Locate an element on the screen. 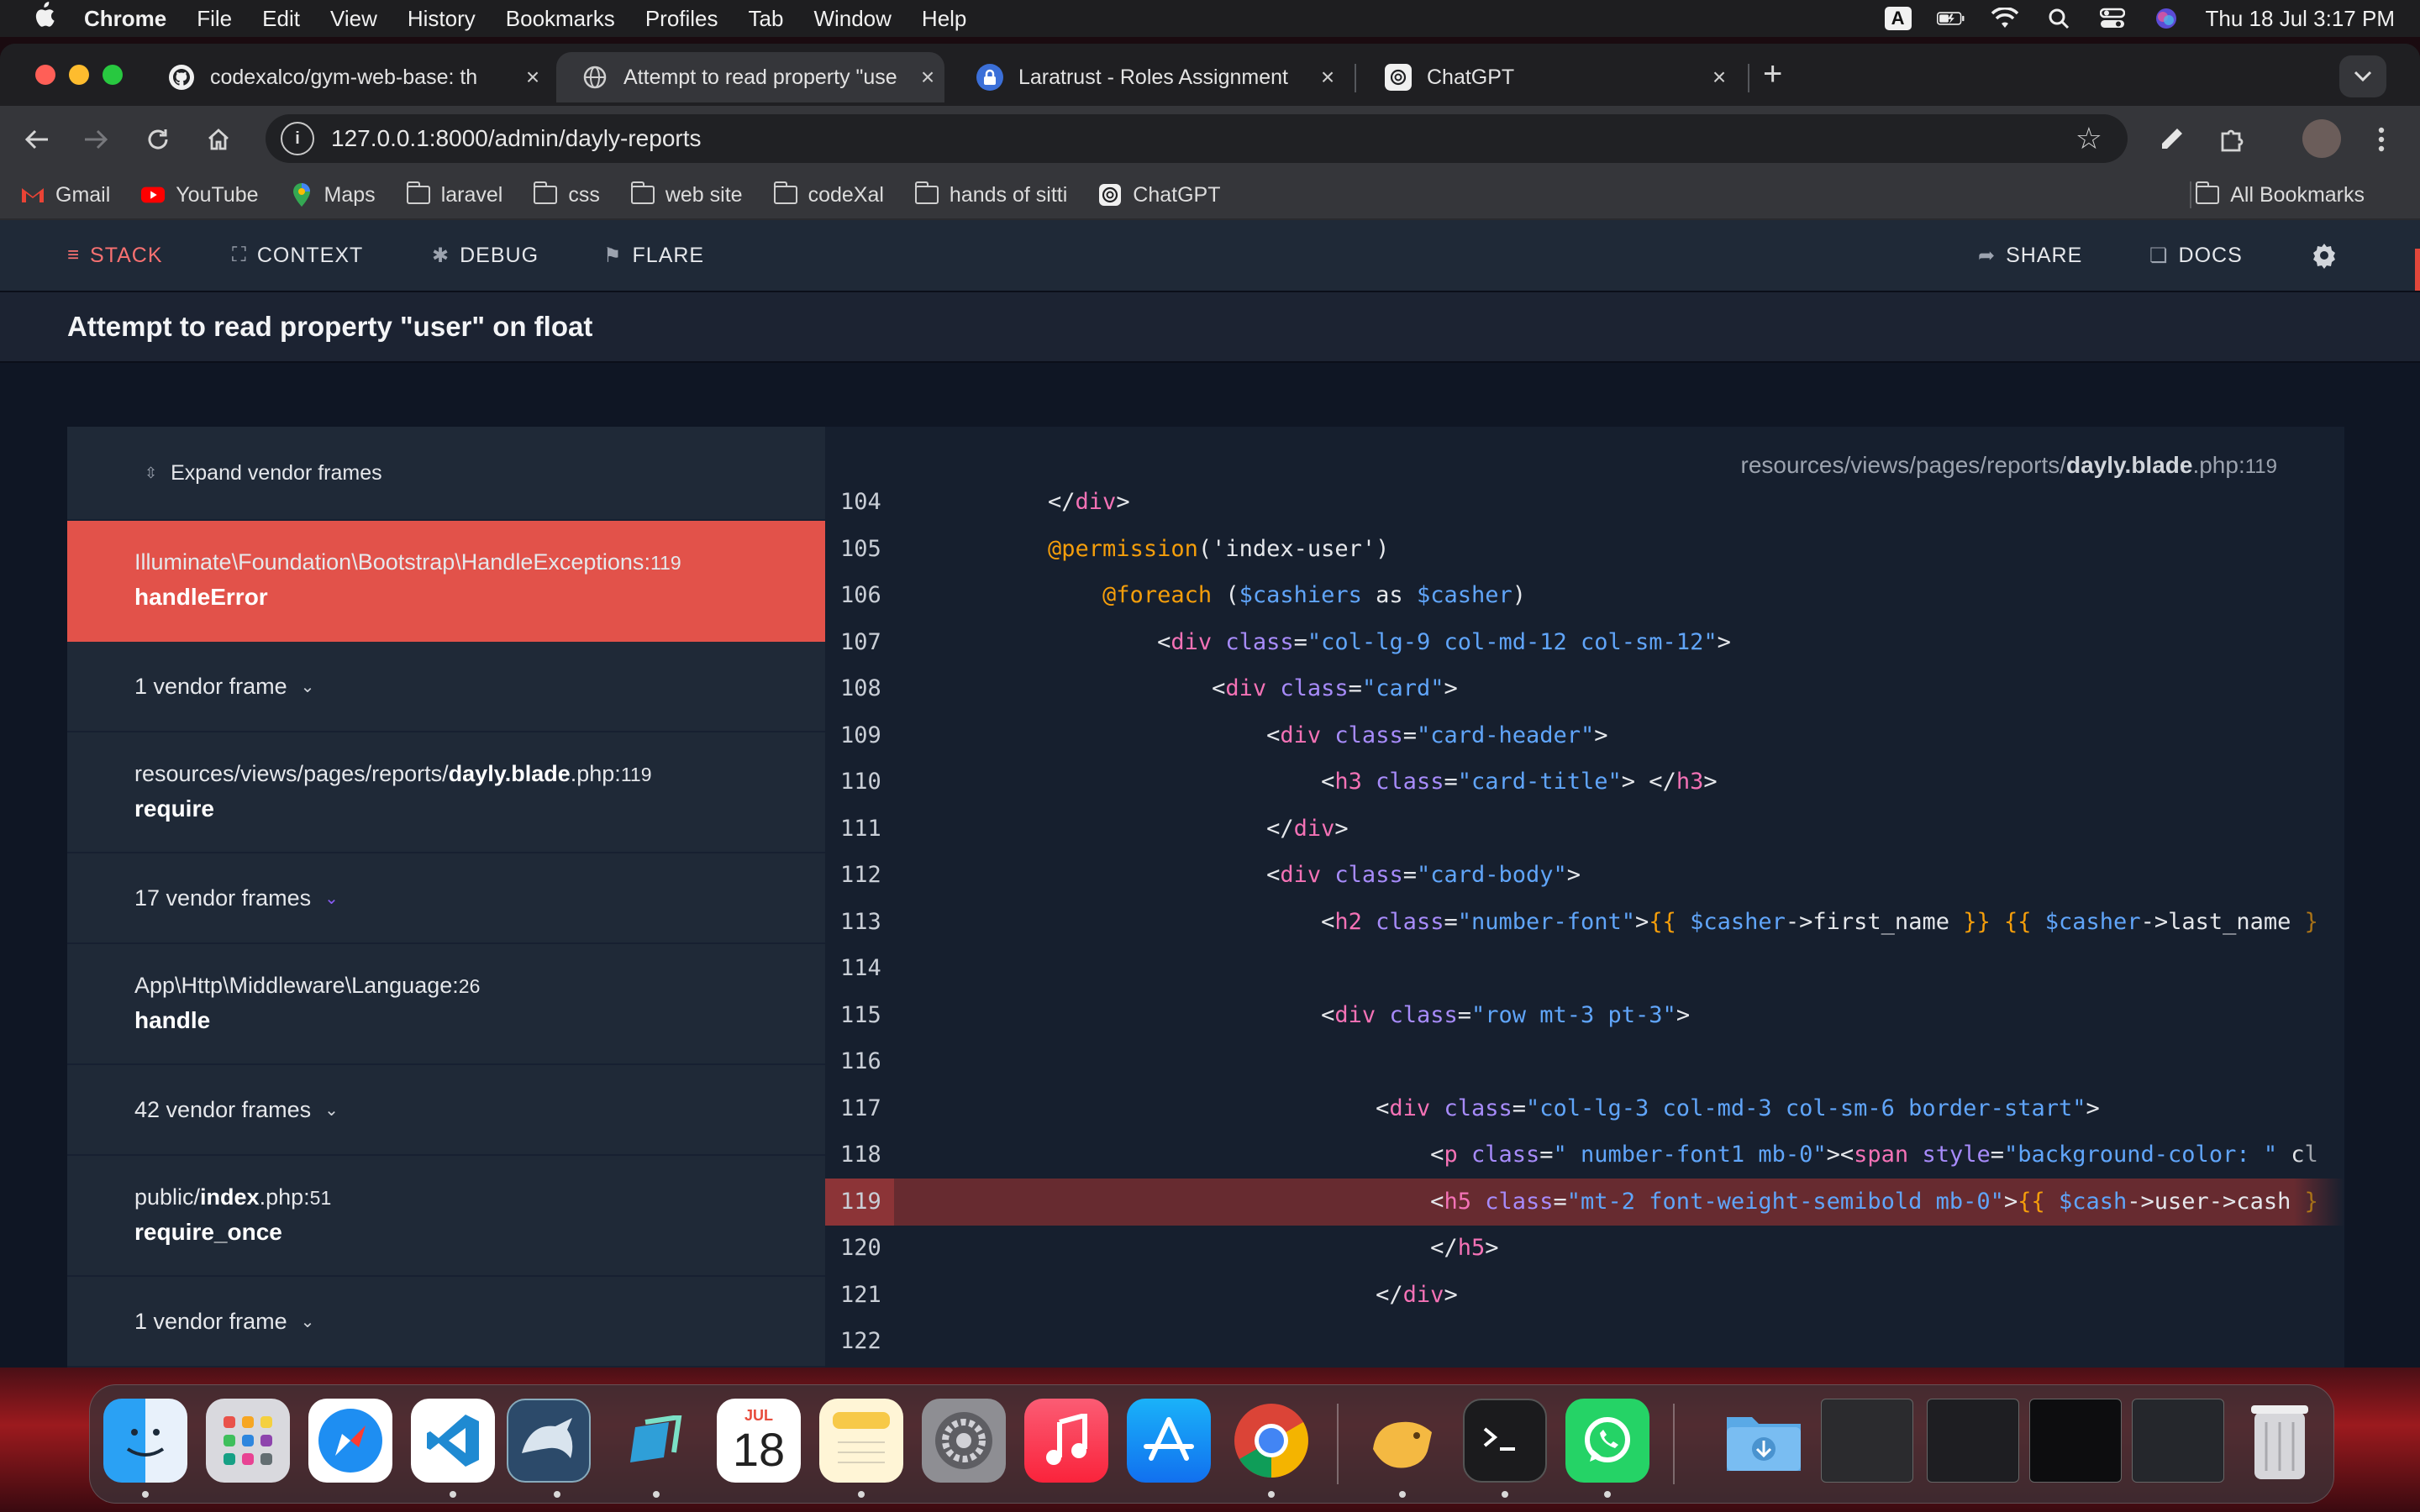  profile-avatar is located at coordinates (2322, 138).